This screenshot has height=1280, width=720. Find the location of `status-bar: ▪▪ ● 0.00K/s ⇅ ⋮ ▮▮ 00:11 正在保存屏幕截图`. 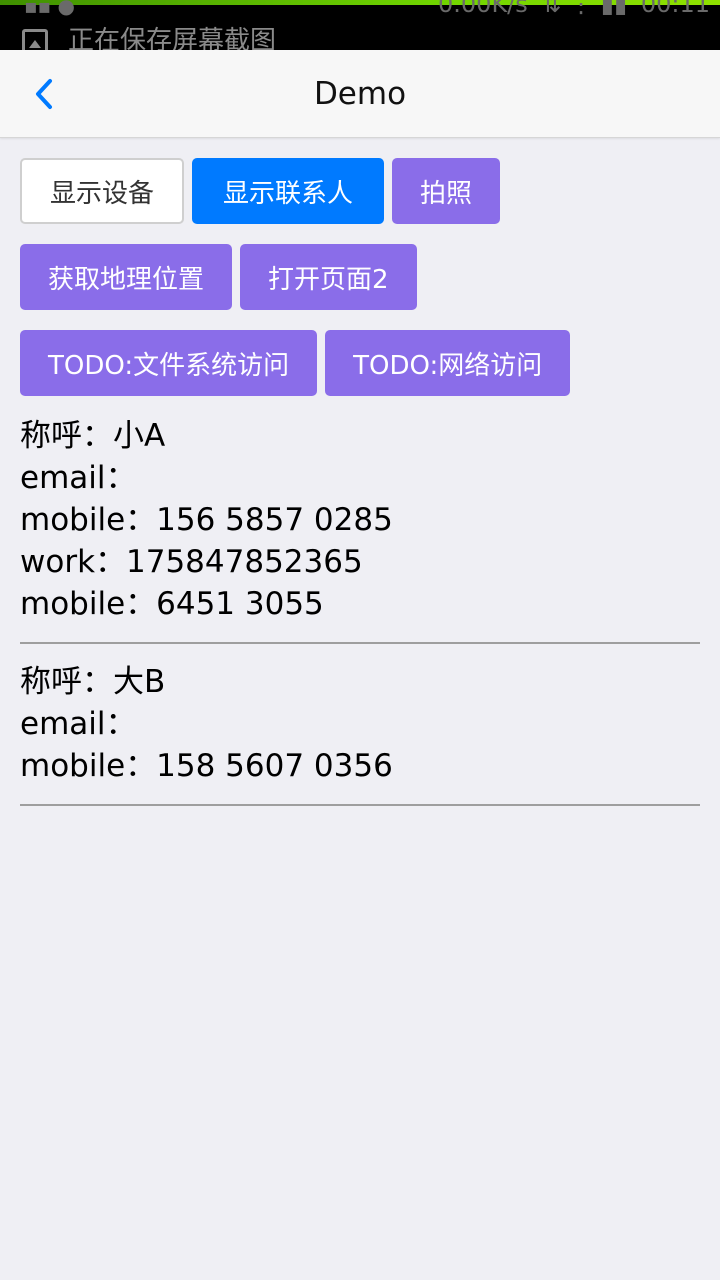

status-bar: ▪▪ ● 0.00K/s ⇅ ⋮ ▮▮ 00:11 正在保存屏幕截图 is located at coordinates (360, 25).